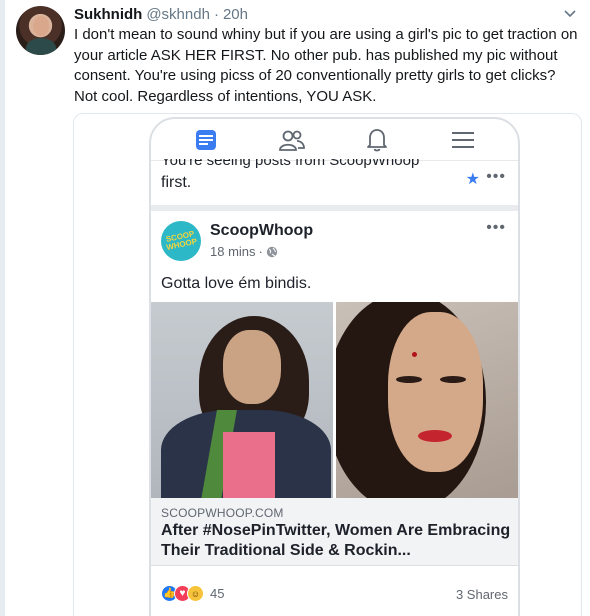 The image size is (590, 616). I want to click on globe-icon, so click(272, 251).